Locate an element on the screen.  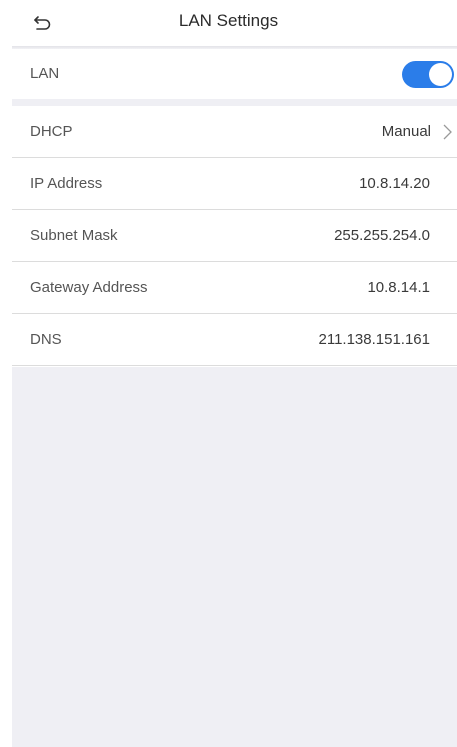
ip-address-label: IP Address is located at coordinates (66, 183).